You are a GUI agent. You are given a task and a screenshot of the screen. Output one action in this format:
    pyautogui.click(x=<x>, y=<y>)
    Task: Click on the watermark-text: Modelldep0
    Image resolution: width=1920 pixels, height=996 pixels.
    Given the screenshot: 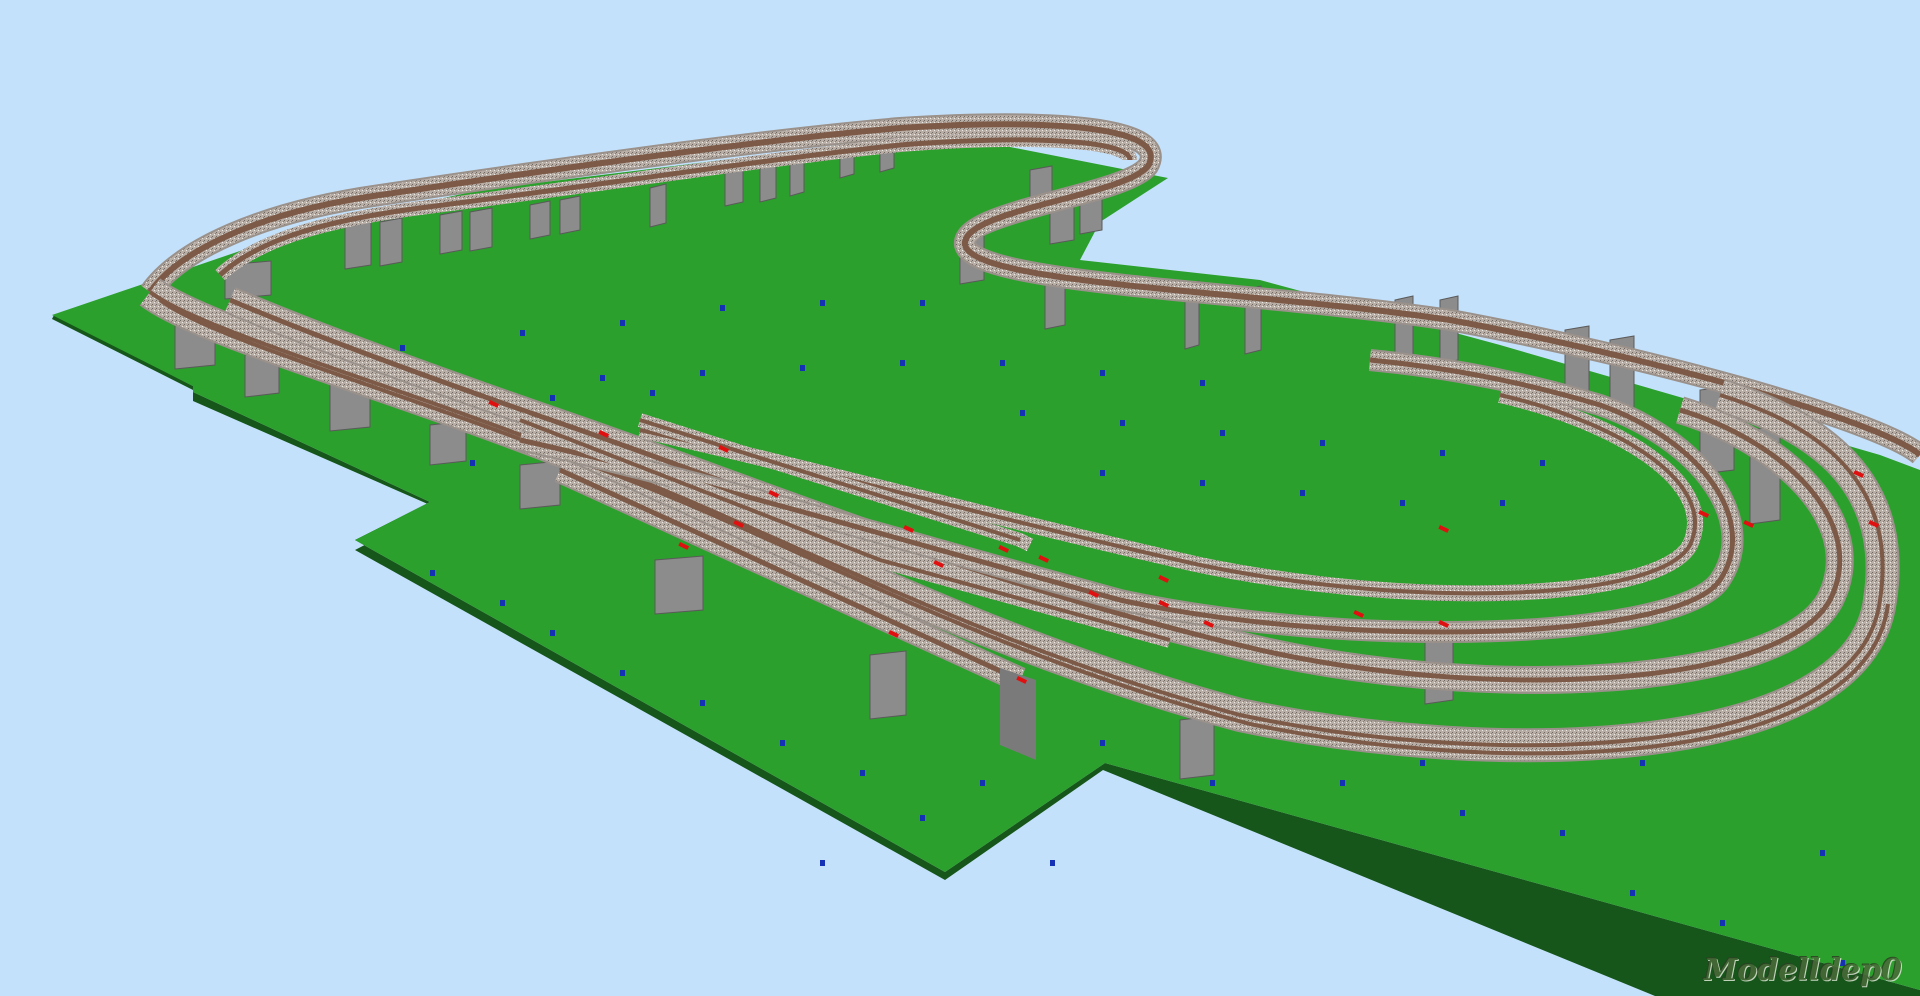 What is the action you would take?
    pyautogui.click(x=1803, y=970)
    